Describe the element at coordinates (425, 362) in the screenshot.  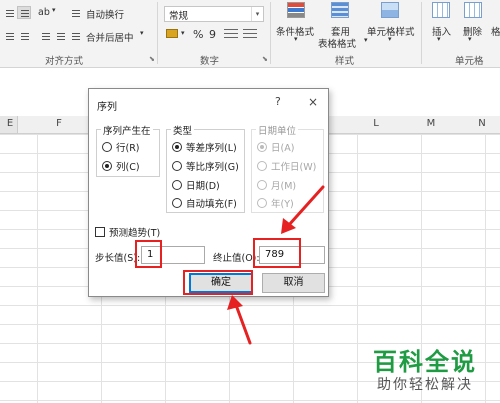
I see `watermark-title: 百科全说` at that location.